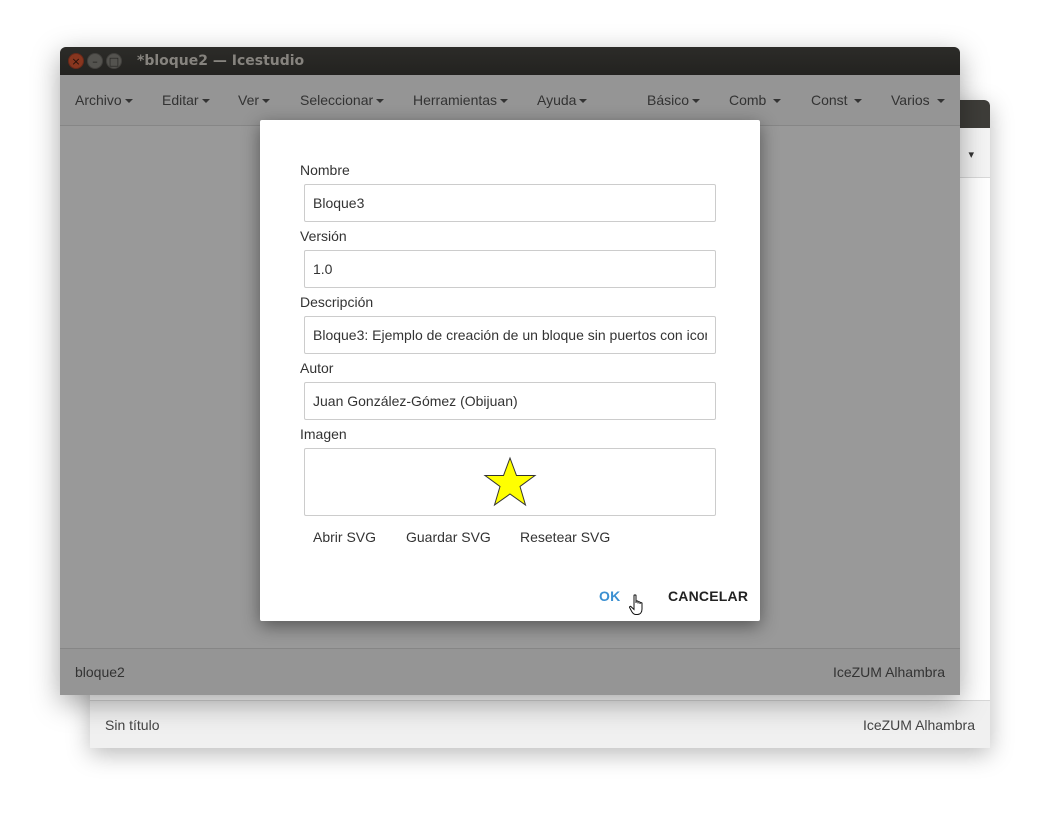 This screenshot has width=1060, height=828. What do you see at coordinates (636, 604) in the screenshot?
I see `hand-cursor-icon` at bounding box center [636, 604].